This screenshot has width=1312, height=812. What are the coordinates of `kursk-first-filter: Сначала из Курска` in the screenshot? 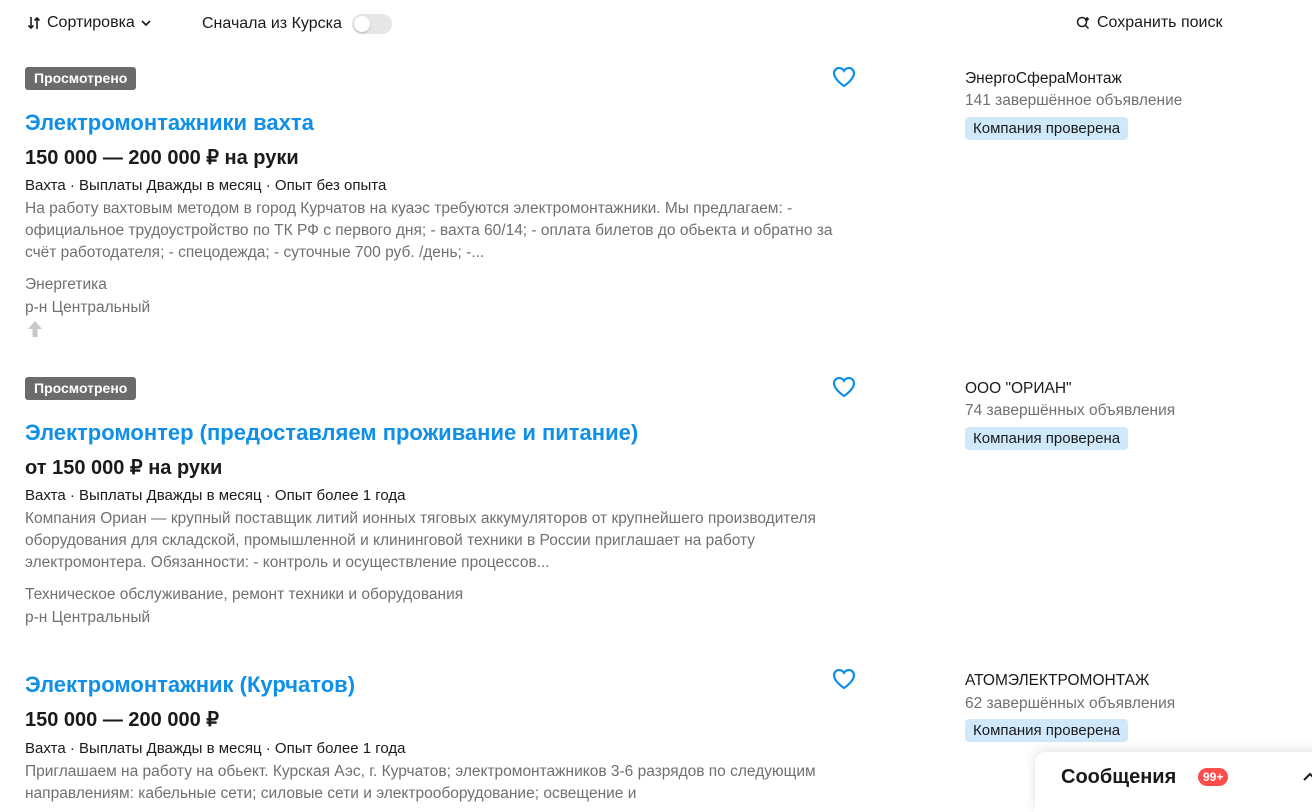 It's located at (297, 24).